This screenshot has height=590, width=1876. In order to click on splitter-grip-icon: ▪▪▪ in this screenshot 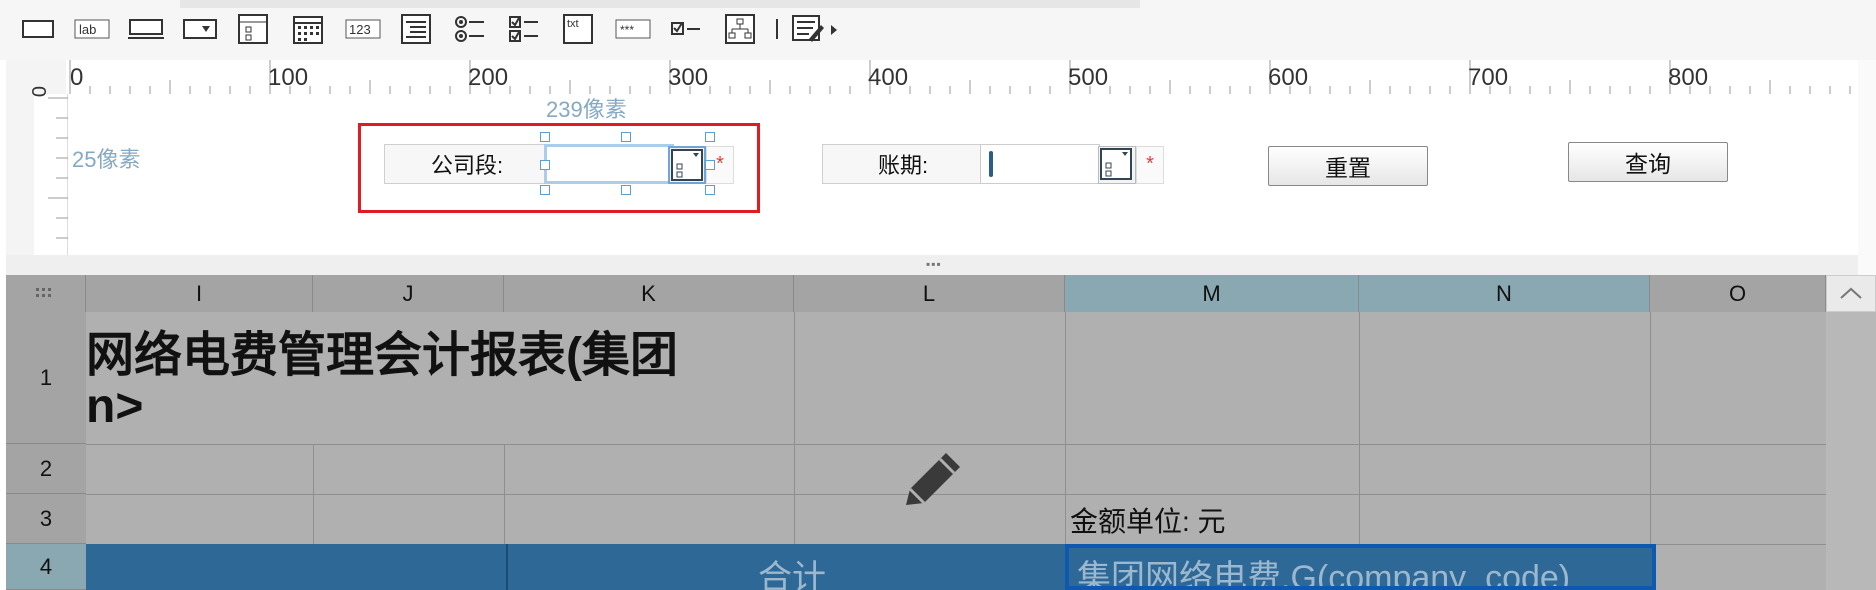, I will do `click(934, 264)`.